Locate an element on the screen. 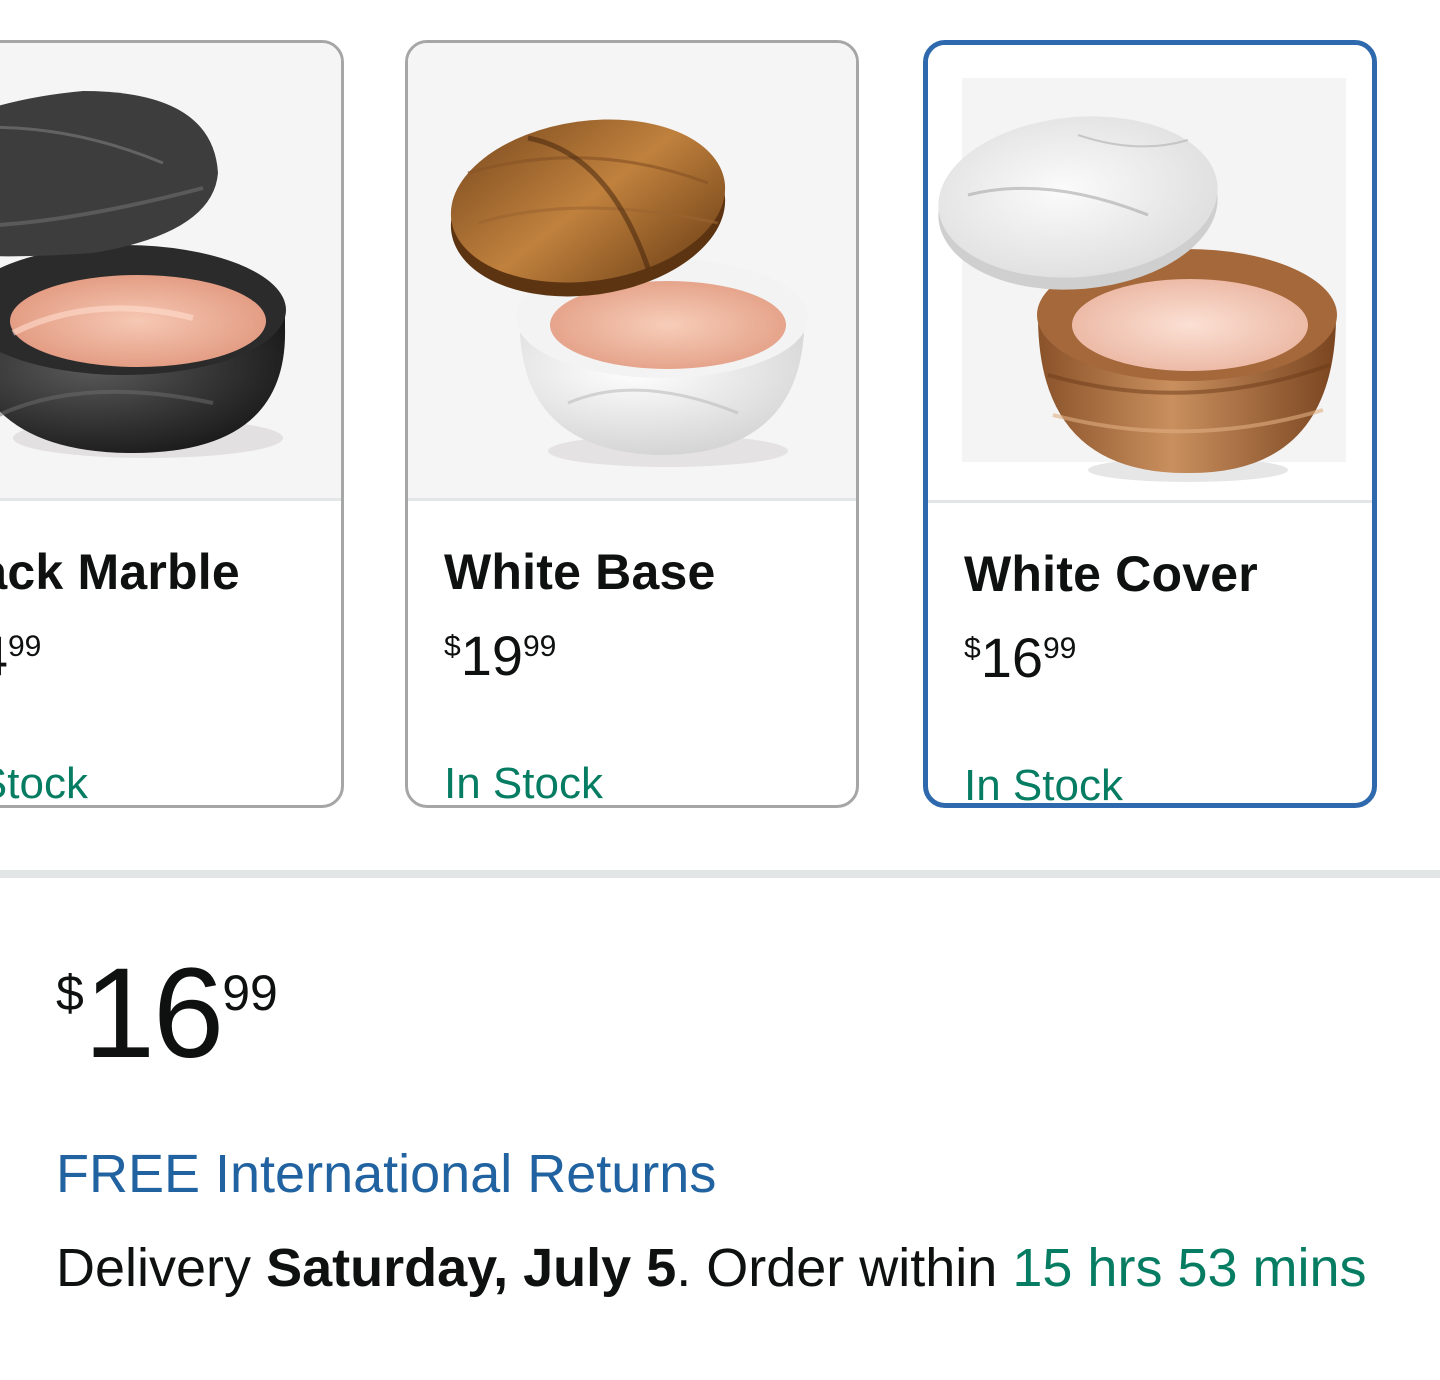 This screenshot has width=1440, height=1380. variant-title: Black Marble is located at coordinates (120, 572).